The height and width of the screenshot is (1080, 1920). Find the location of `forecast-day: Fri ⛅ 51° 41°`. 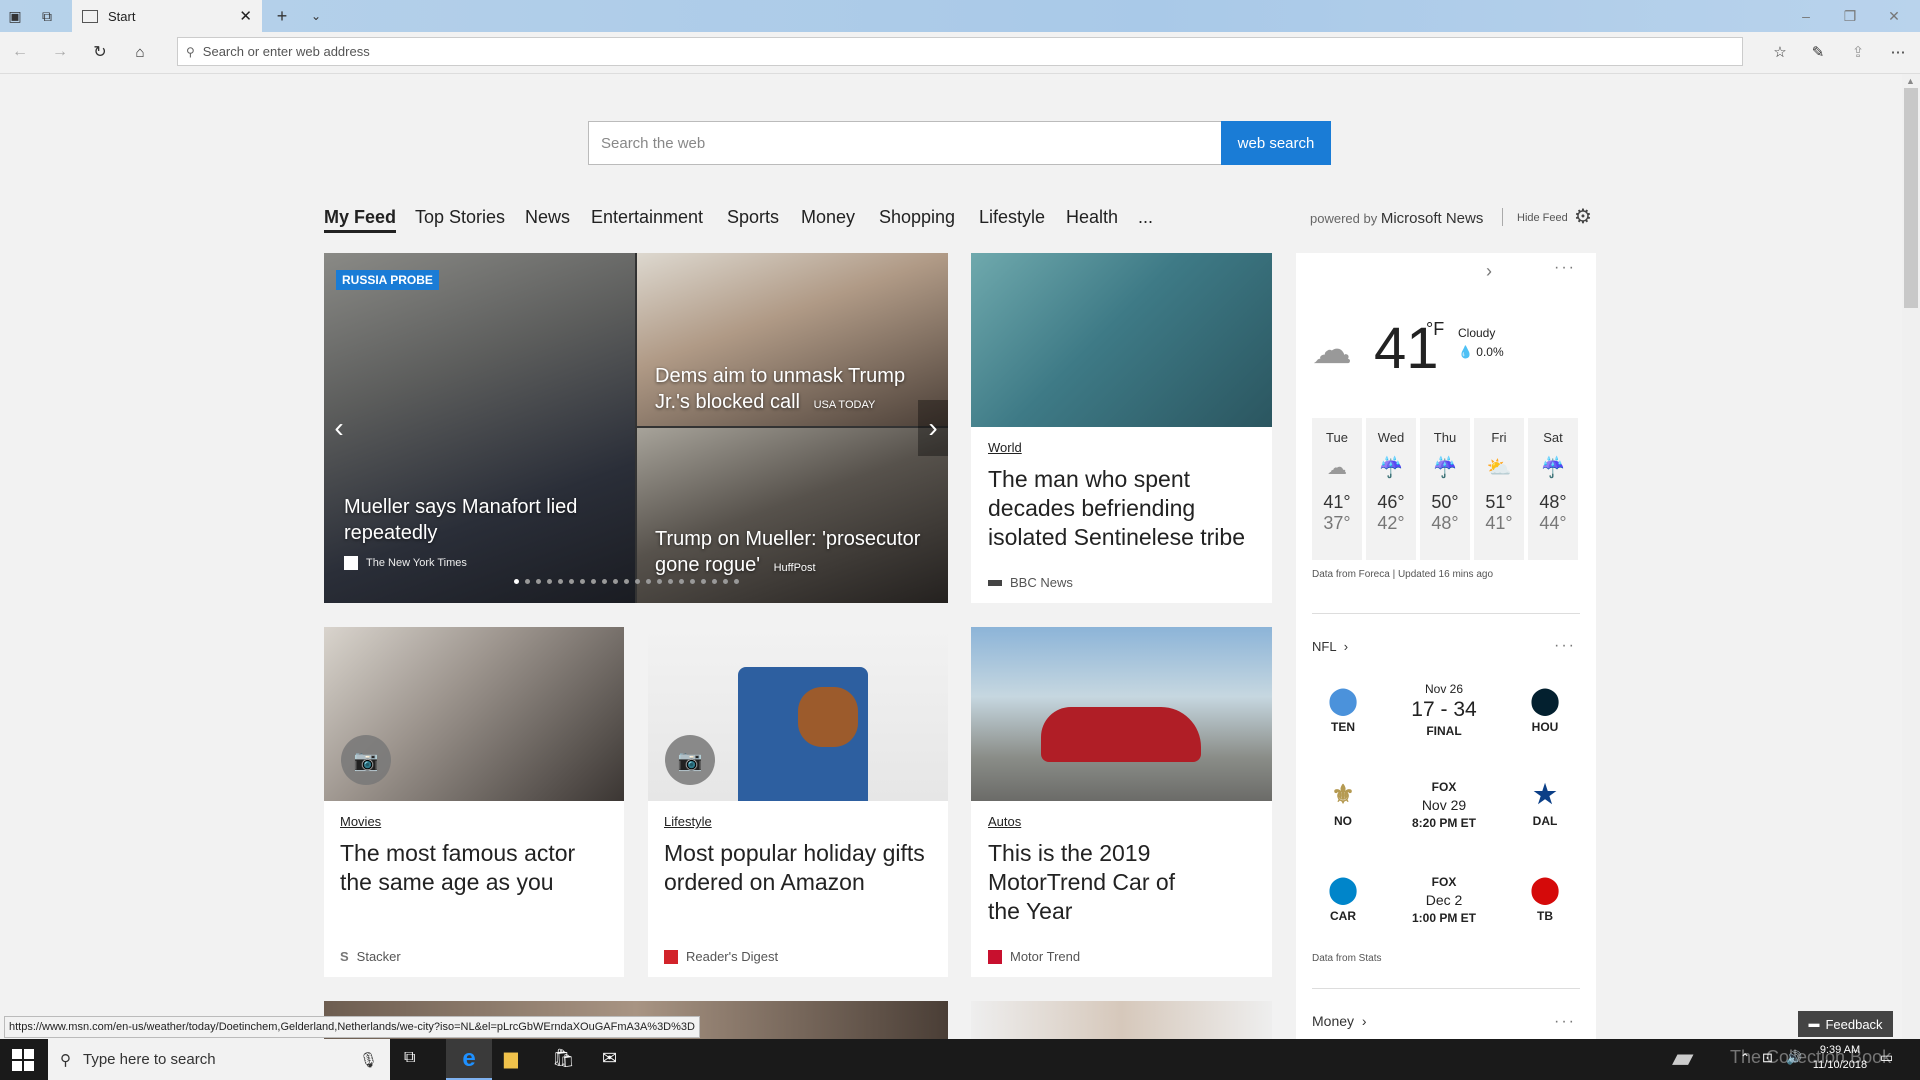

forecast-day: Fri ⛅ 51° 41° is located at coordinates (1499, 489).